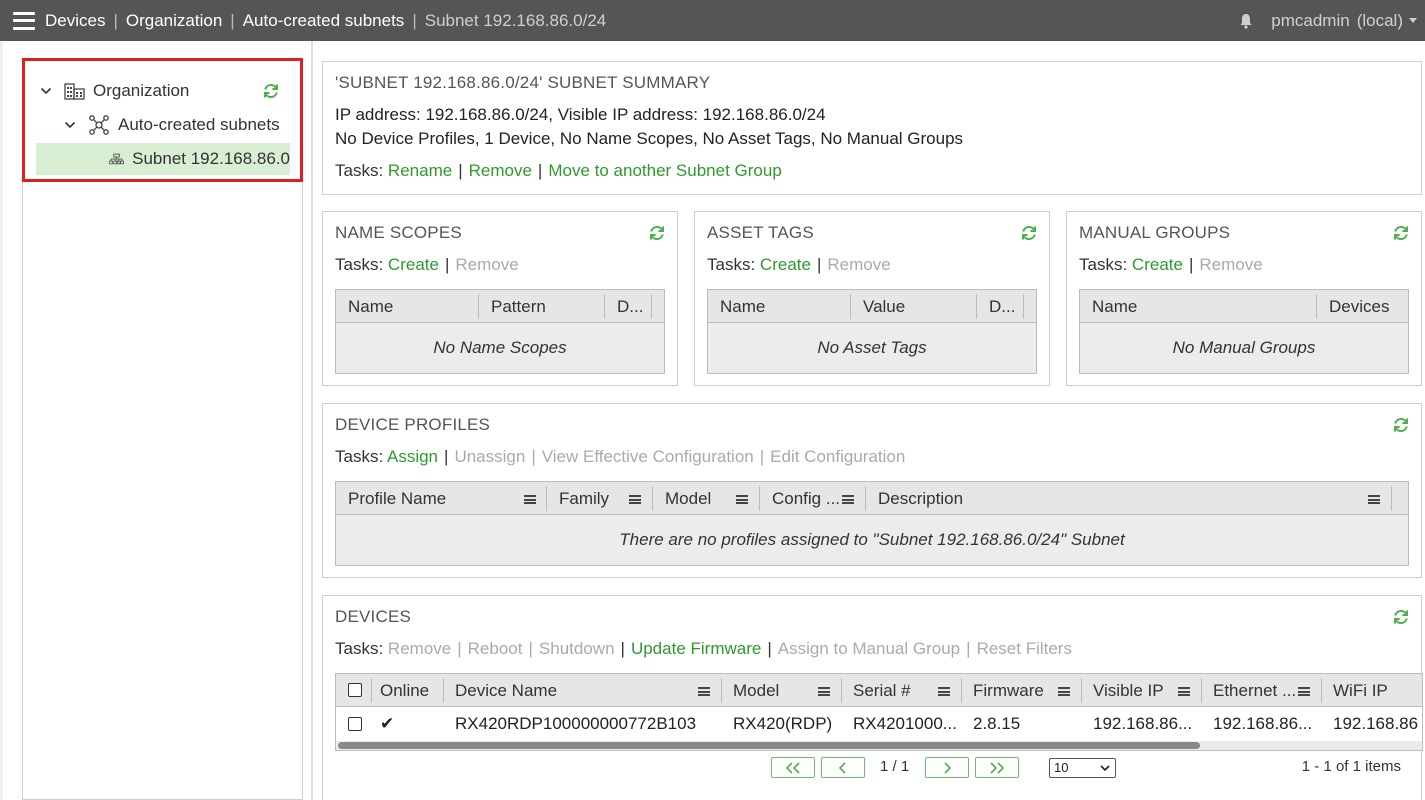  I want to click on row-checkbox, so click(355, 724).